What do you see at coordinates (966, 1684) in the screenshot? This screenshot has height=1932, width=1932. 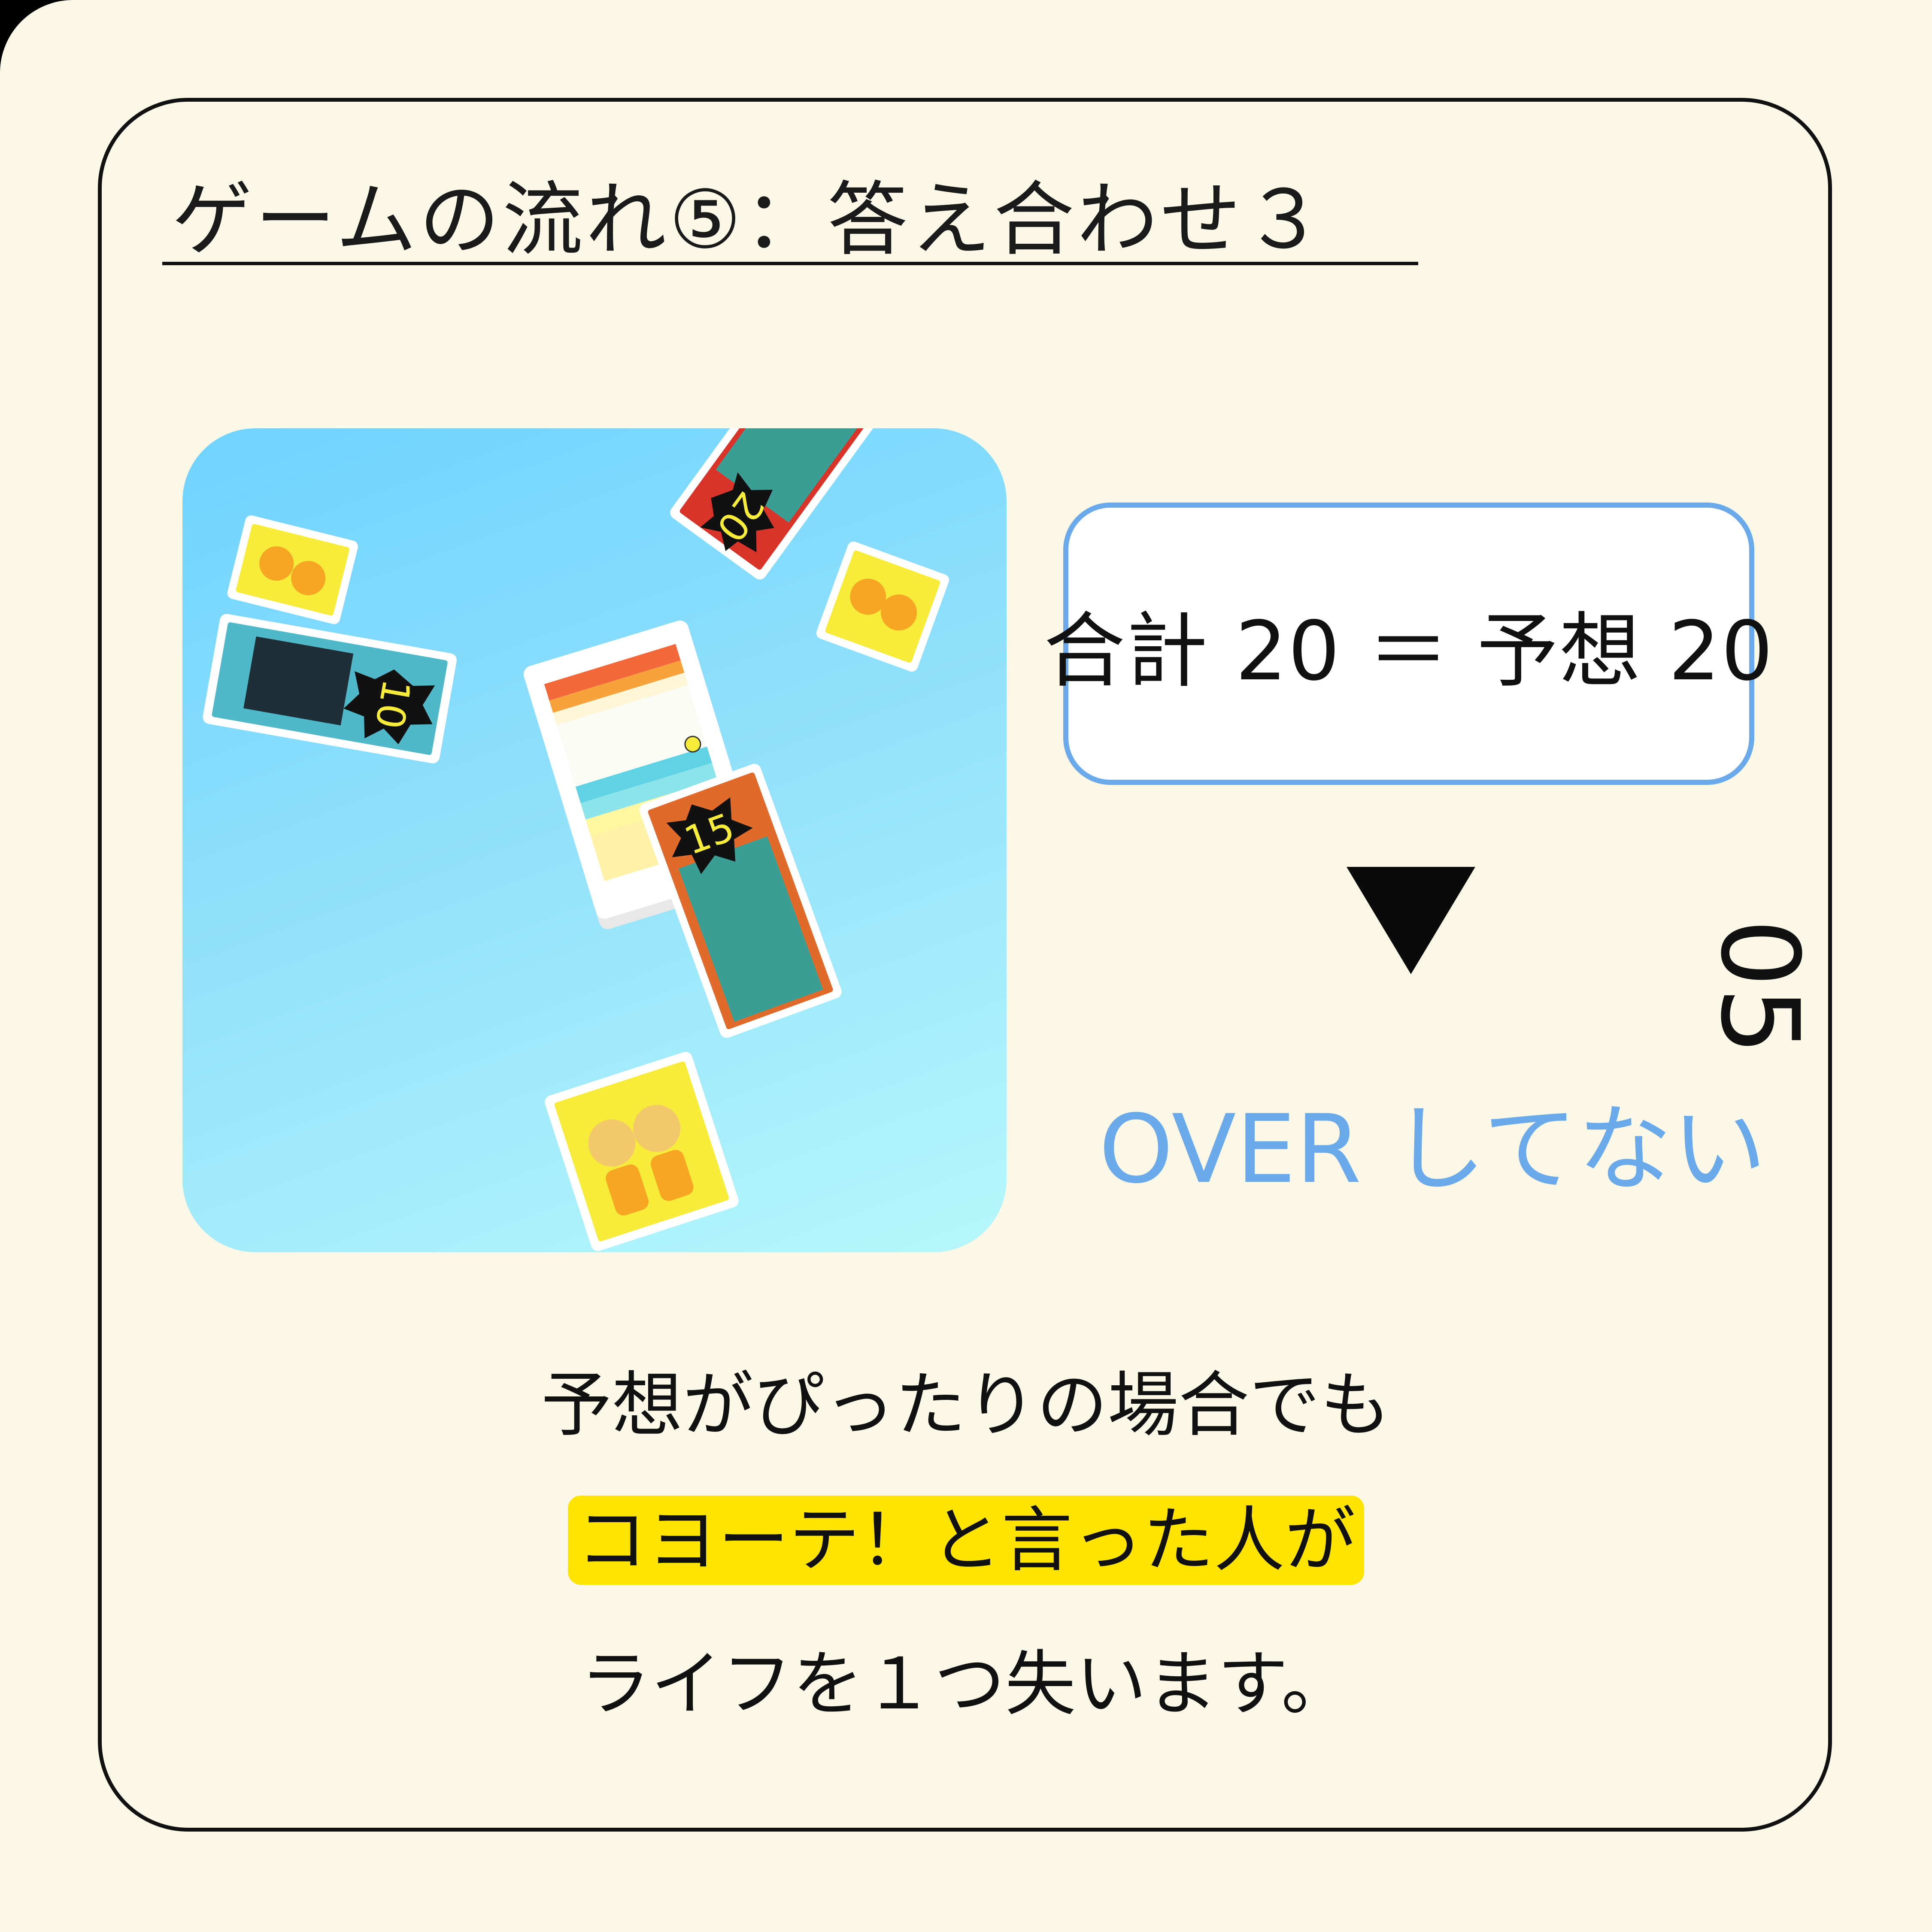 I see `body-line-3-text: ライフを１つ失います。` at bounding box center [966, 1684].